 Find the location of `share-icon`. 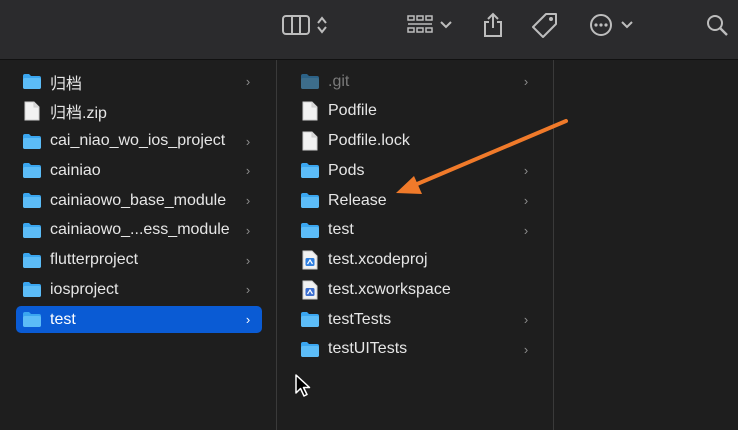

share-icon is located at coordinates (493, 25).